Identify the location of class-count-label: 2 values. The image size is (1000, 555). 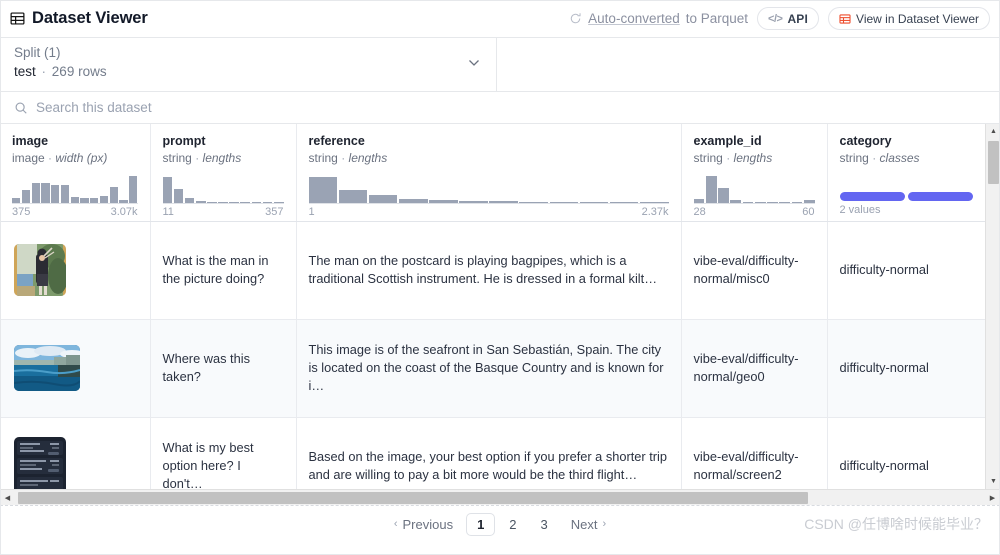
(860, 210).